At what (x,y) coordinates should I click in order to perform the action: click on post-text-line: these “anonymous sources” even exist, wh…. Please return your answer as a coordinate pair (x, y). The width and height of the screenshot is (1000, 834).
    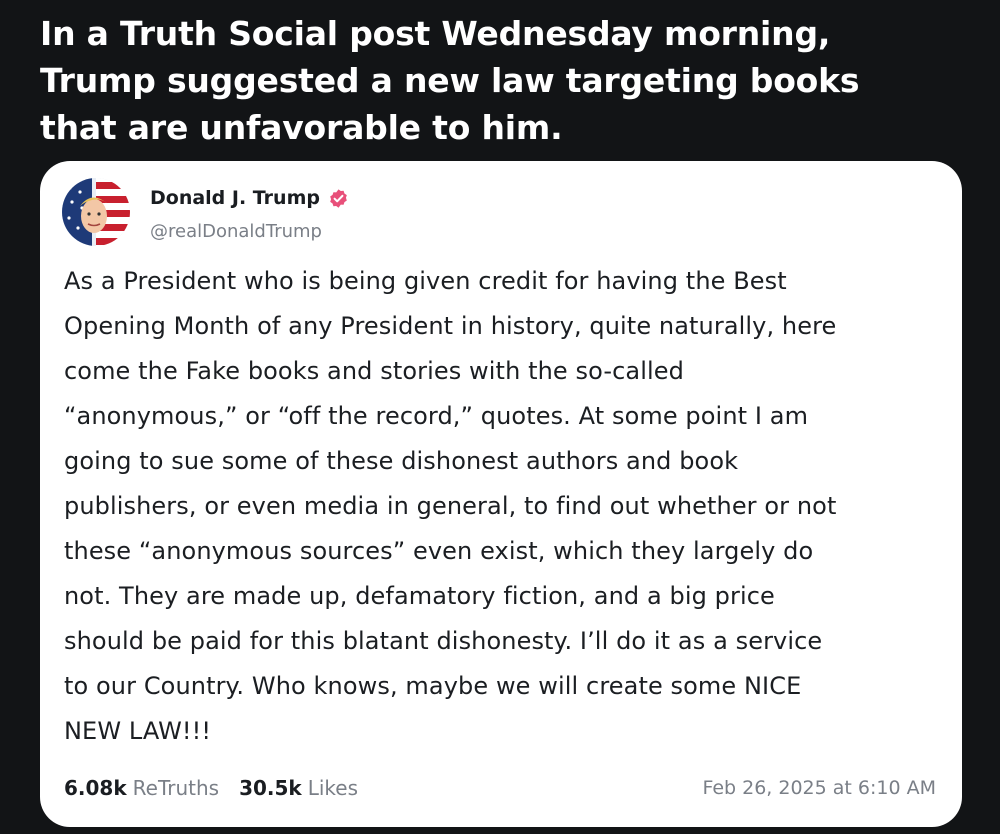
    Looking at the image, I should click on (439, 551).